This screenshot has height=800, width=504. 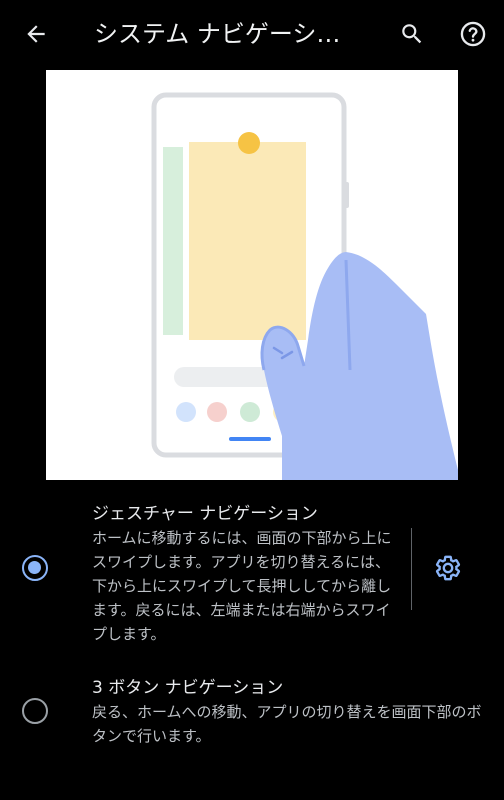 I want to click on gesture-settings-button, so click(x=448, y=568).